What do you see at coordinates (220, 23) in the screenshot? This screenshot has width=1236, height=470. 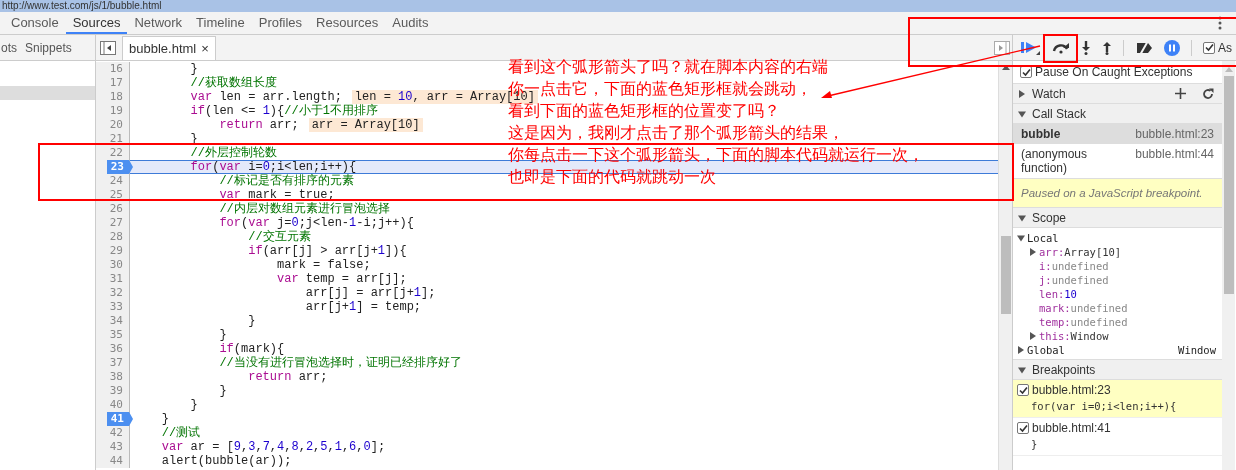 I see `panel-tab: Timeline` at bounding box center [220, 23].